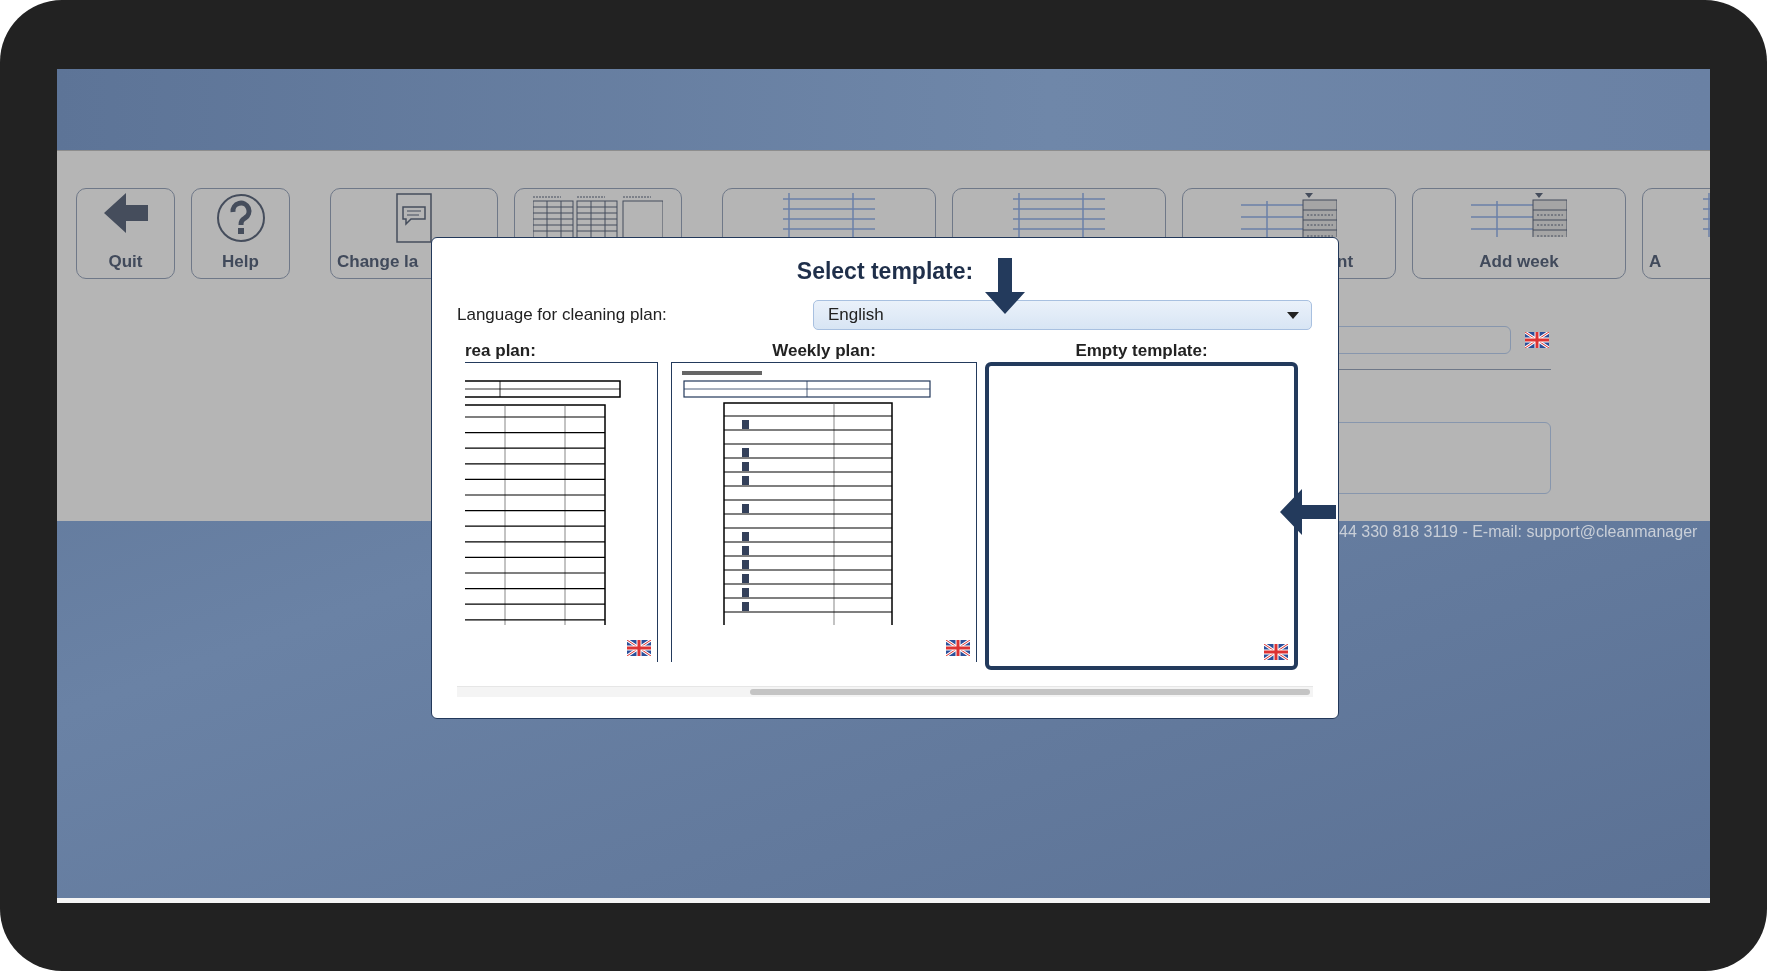  I want to click on language-label: Language for cleaning plan:, so click(562, 315).